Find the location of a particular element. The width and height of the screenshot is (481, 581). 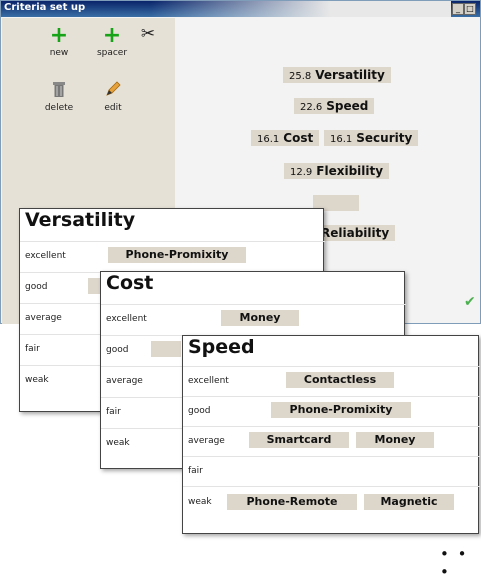

row-excellent: excellent Phone-Promixity is located at coordinates (172, 256).